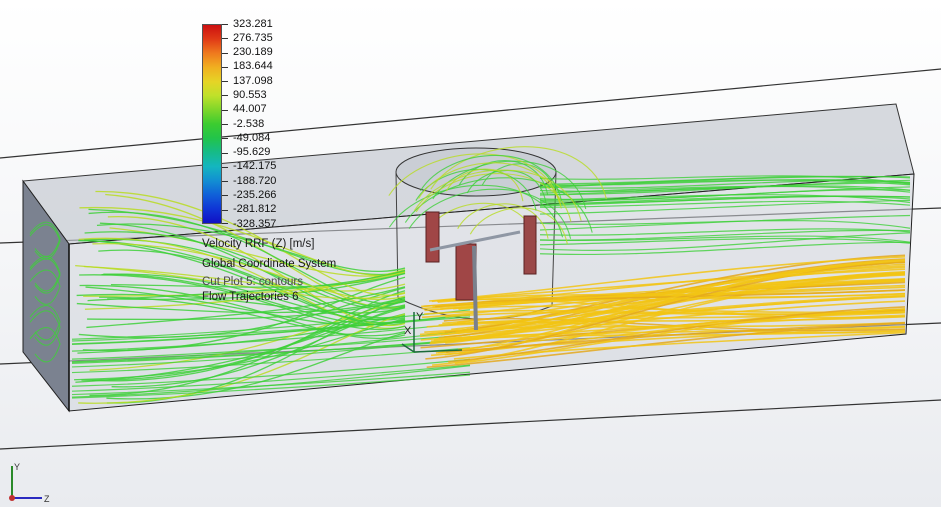 The height and width of the screenshot is (507, 941). What do you see at coordinates (252, 282) in the screenshot?
I see `legend-plot-name: Cut Plot 5: contours` at bounding box center [252, 282].